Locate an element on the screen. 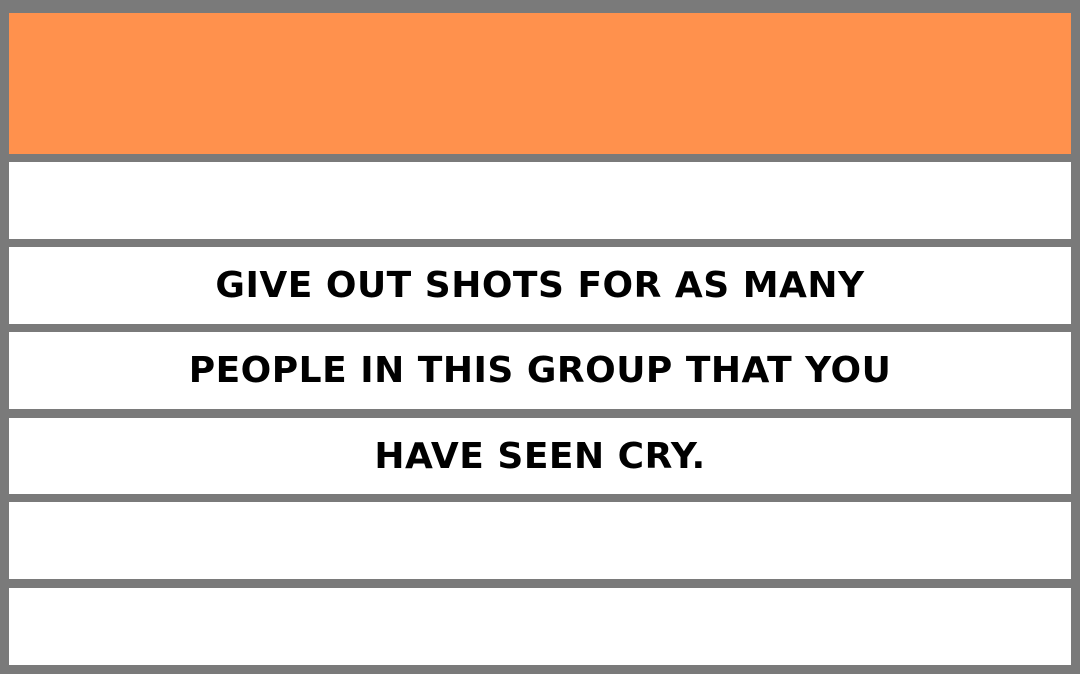 The width and height of the screenshot is (1080, 674). card-row-3: PEOPLE IN THIS GROUP THAT YOU is located at coordinates (540, 370).